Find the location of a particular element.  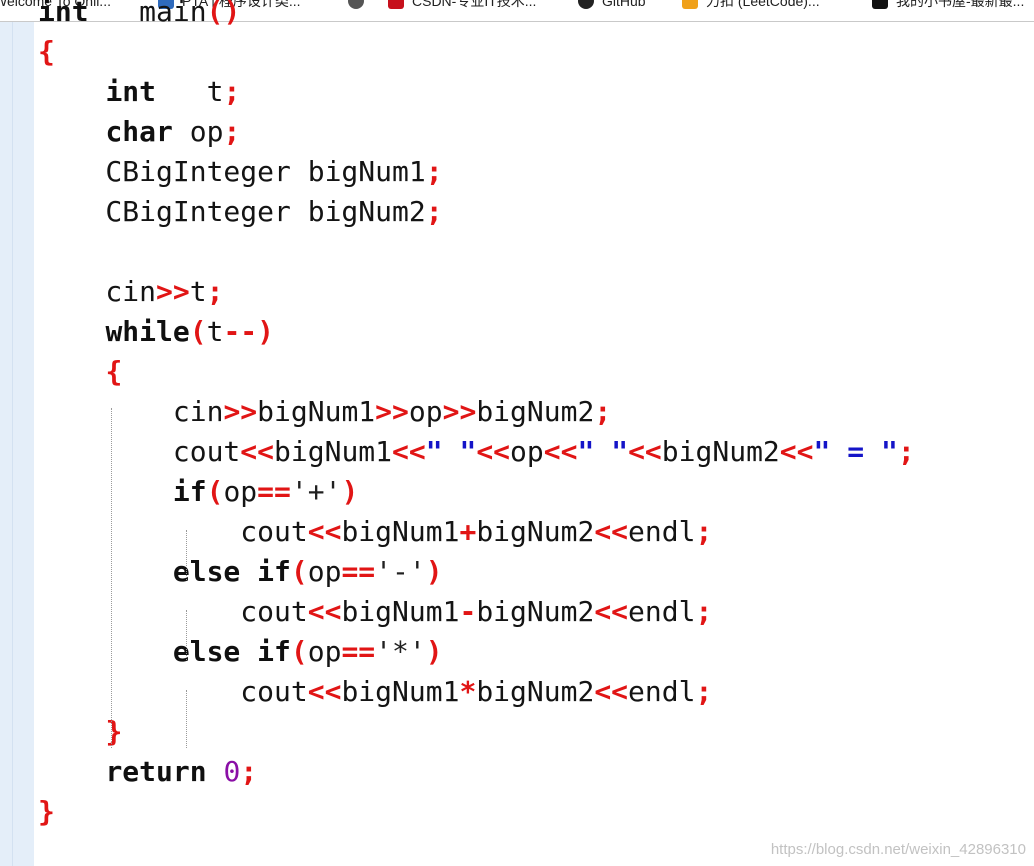

code-token: t is located at coordinates (215, 331).